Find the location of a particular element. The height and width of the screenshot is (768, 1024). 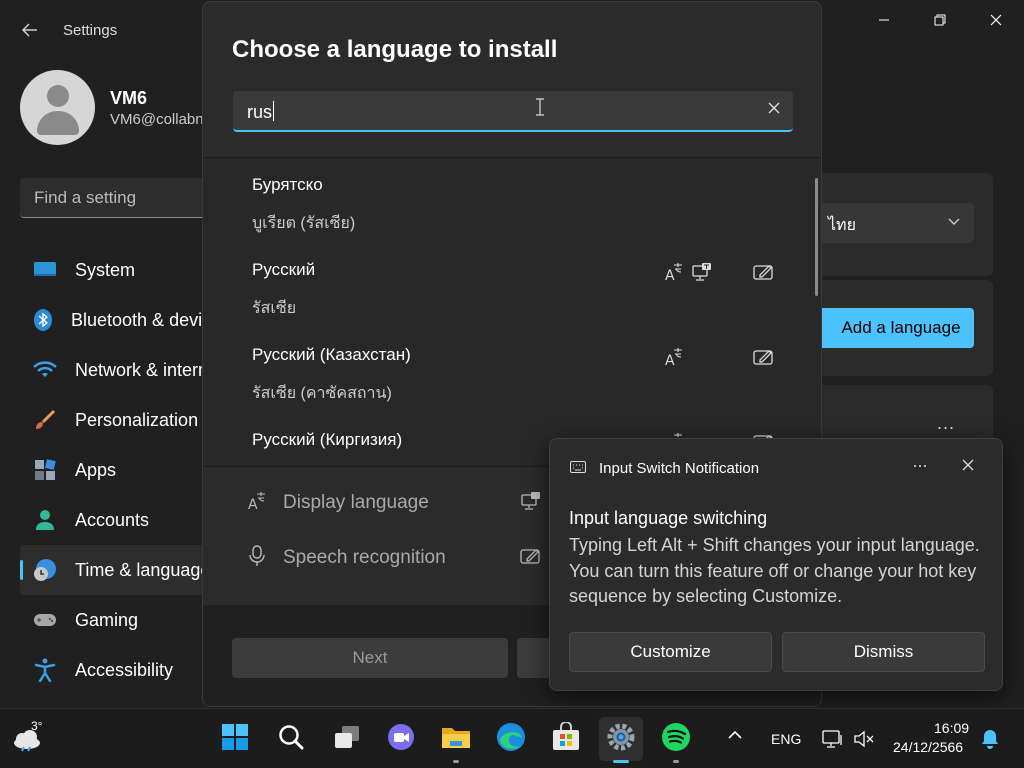

sidebar-item-system: System is located at coordinates (120, 270).